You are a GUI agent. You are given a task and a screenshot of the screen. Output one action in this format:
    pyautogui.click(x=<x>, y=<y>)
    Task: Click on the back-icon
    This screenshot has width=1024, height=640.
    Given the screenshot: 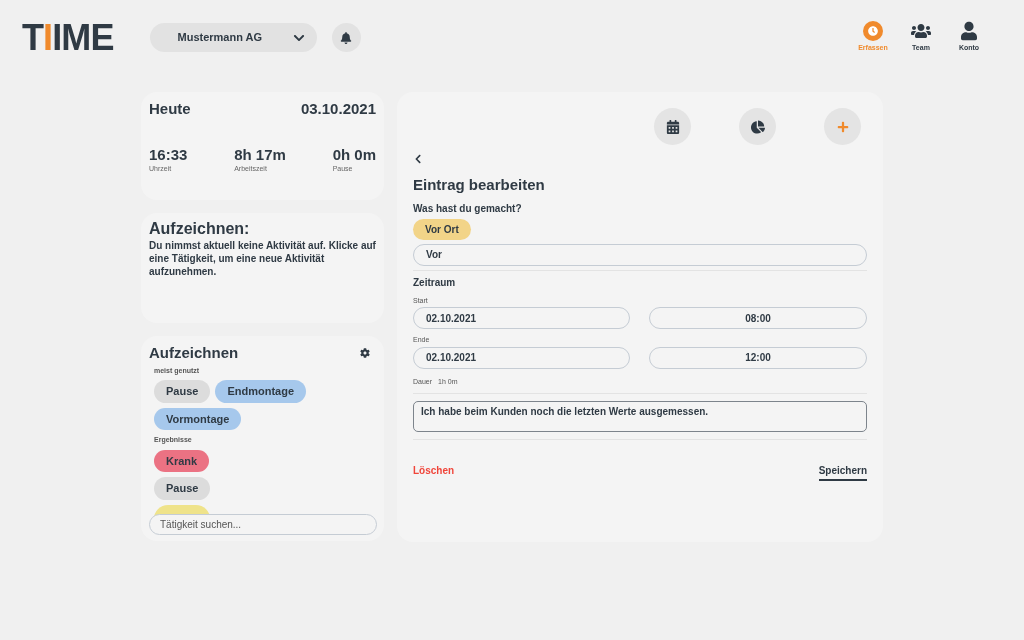 What is the action you would take?
    pyautogui.click(x=418, y=159)
    